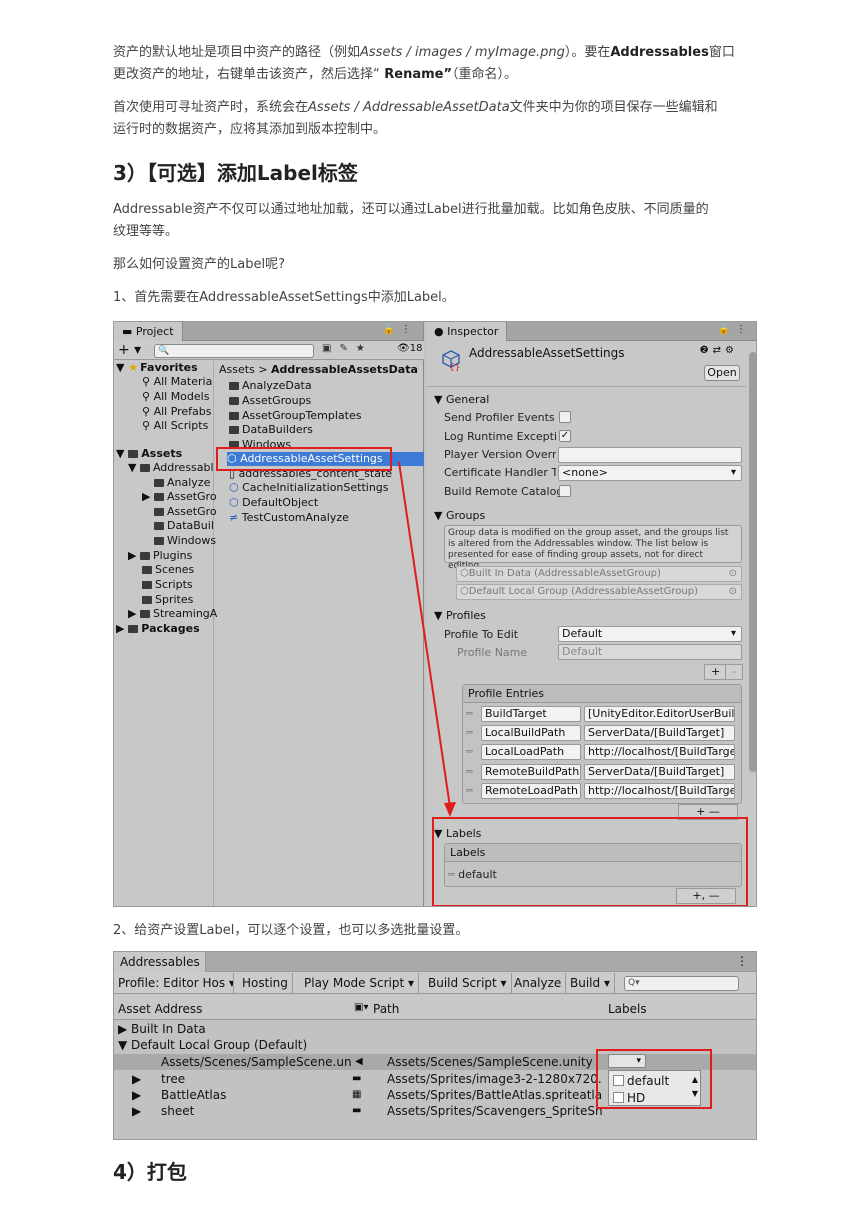 Image resolution: width=868 pixels, height=1228 pixels. I want to click on table-row-address: sheet, so click(177, 1111).